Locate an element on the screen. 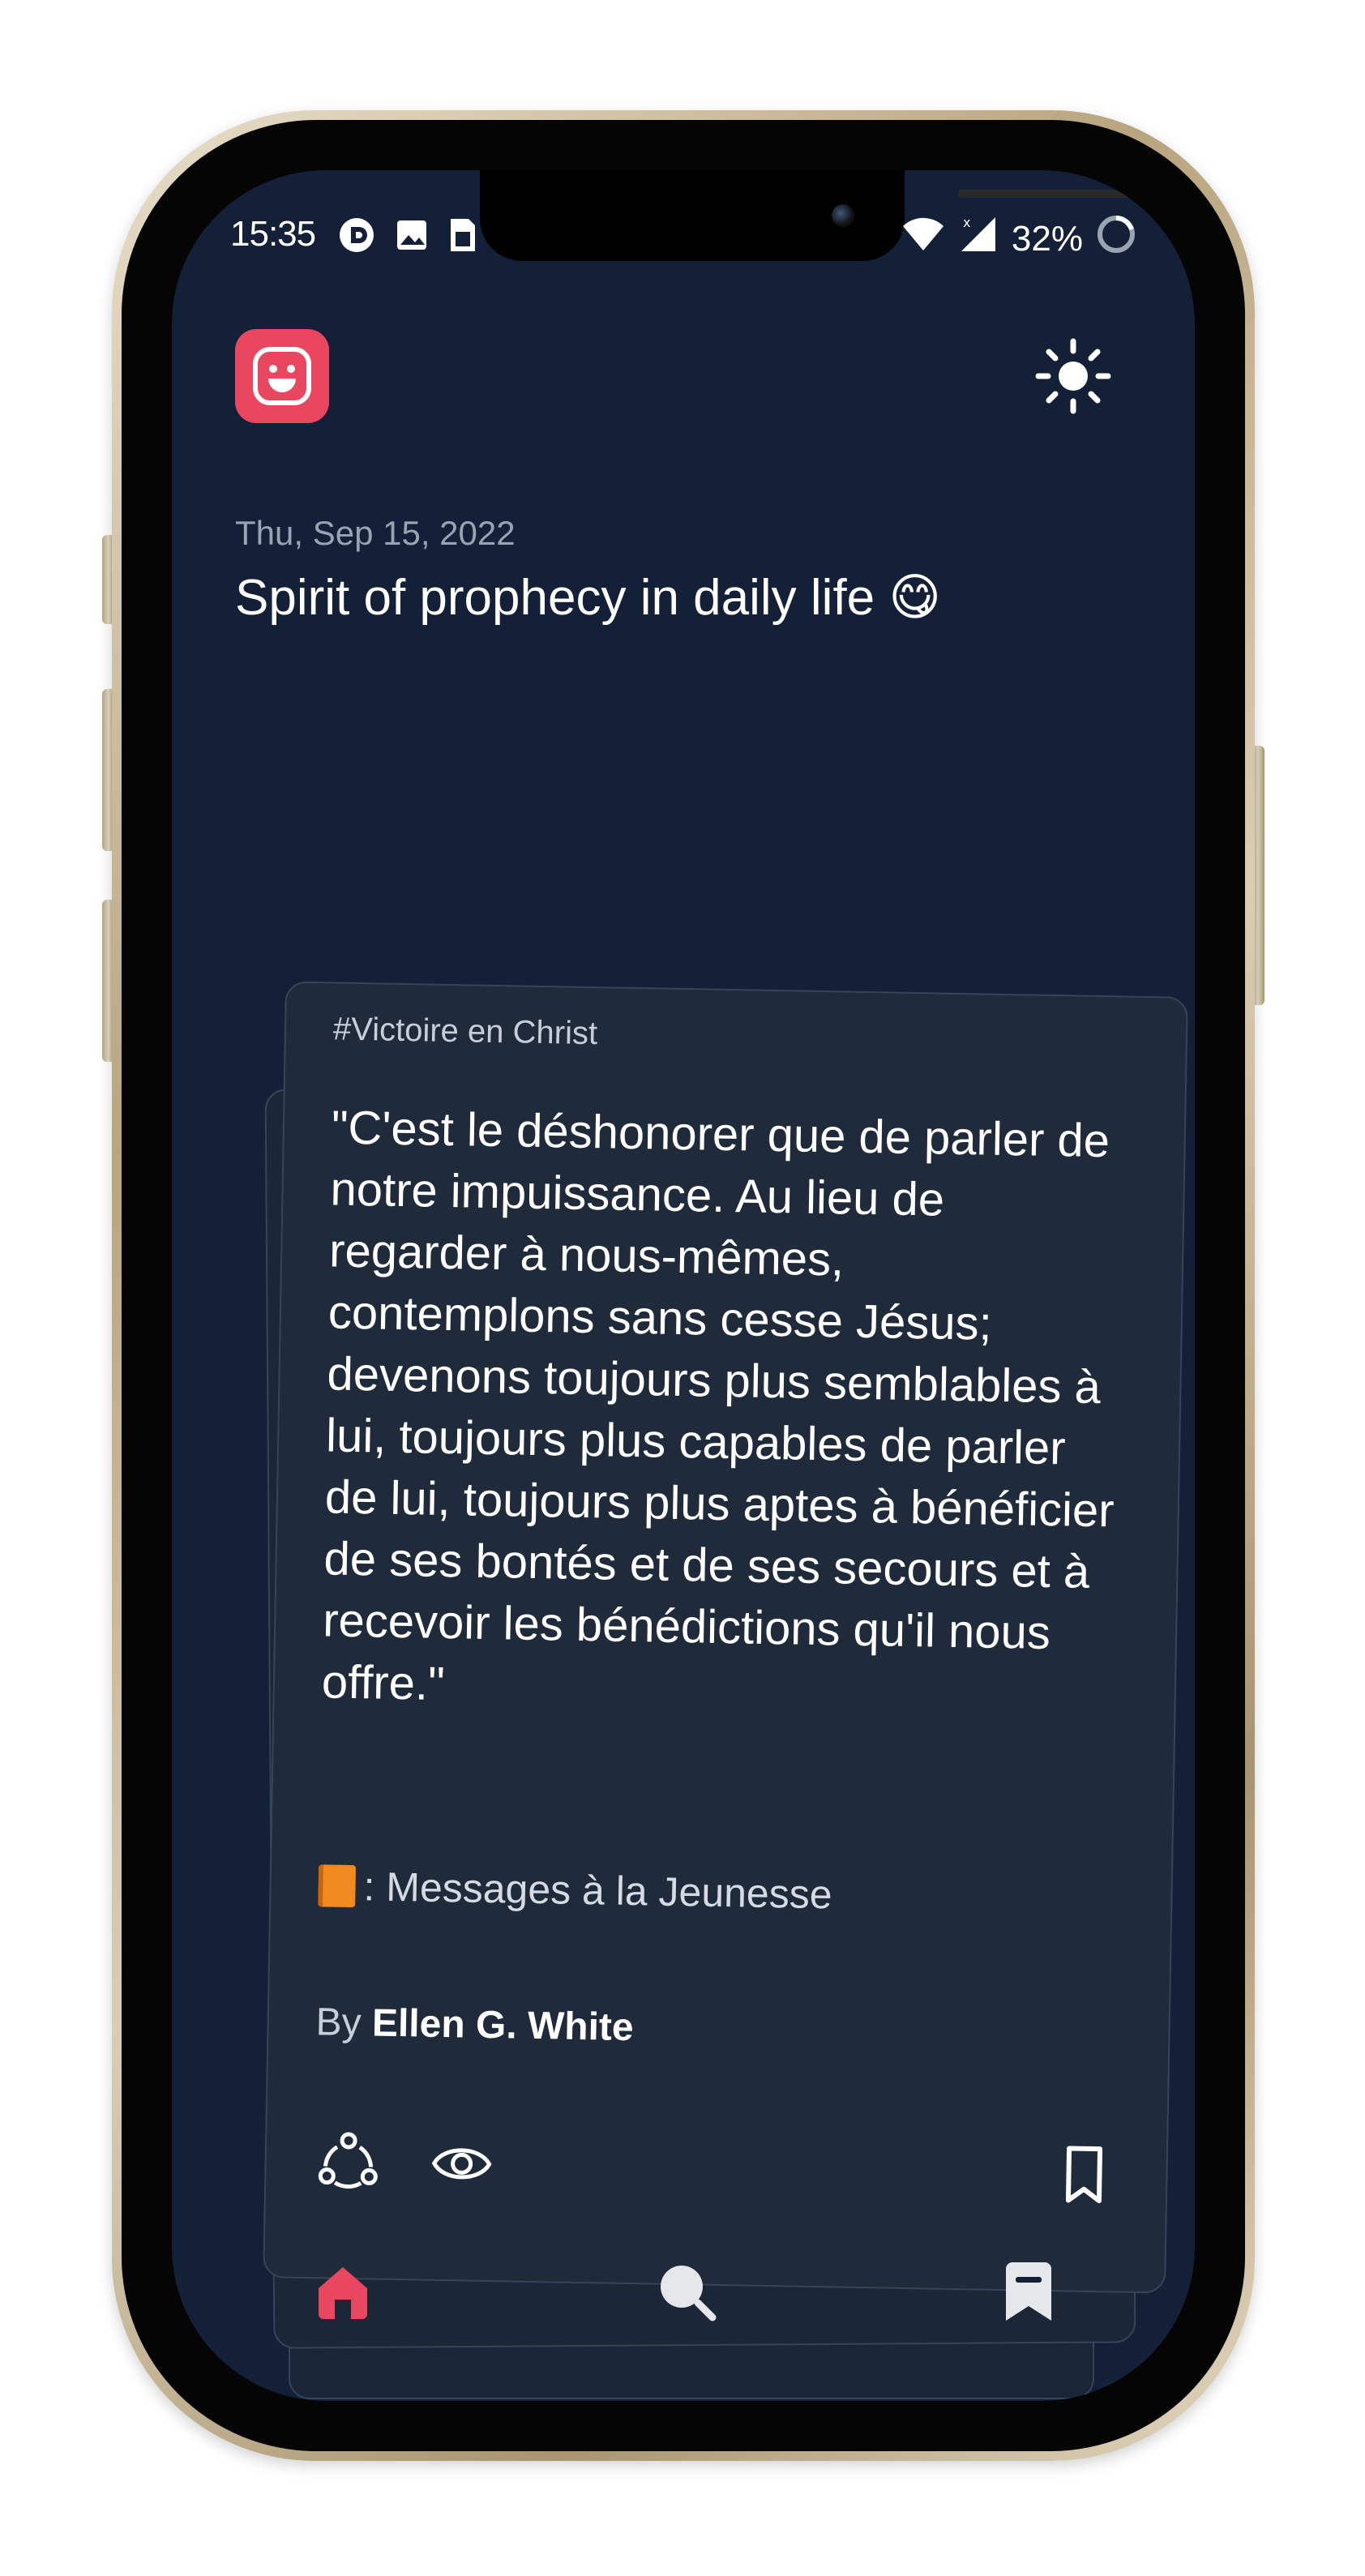 The width and height of the screenshot is (1365, 2576). sun-icon is located at coordinates (1073, 376).